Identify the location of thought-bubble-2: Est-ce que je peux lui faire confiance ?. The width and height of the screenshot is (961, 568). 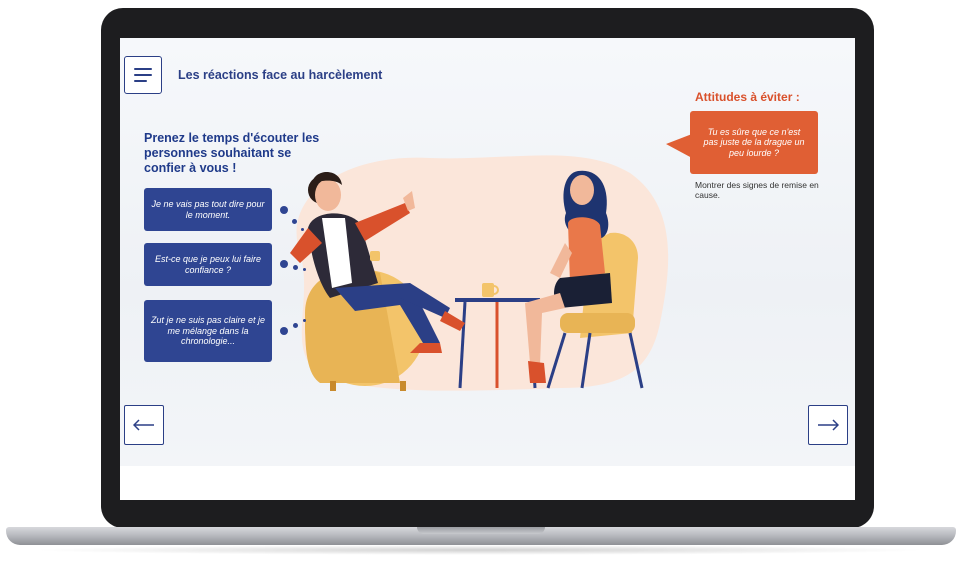
(208, 264).